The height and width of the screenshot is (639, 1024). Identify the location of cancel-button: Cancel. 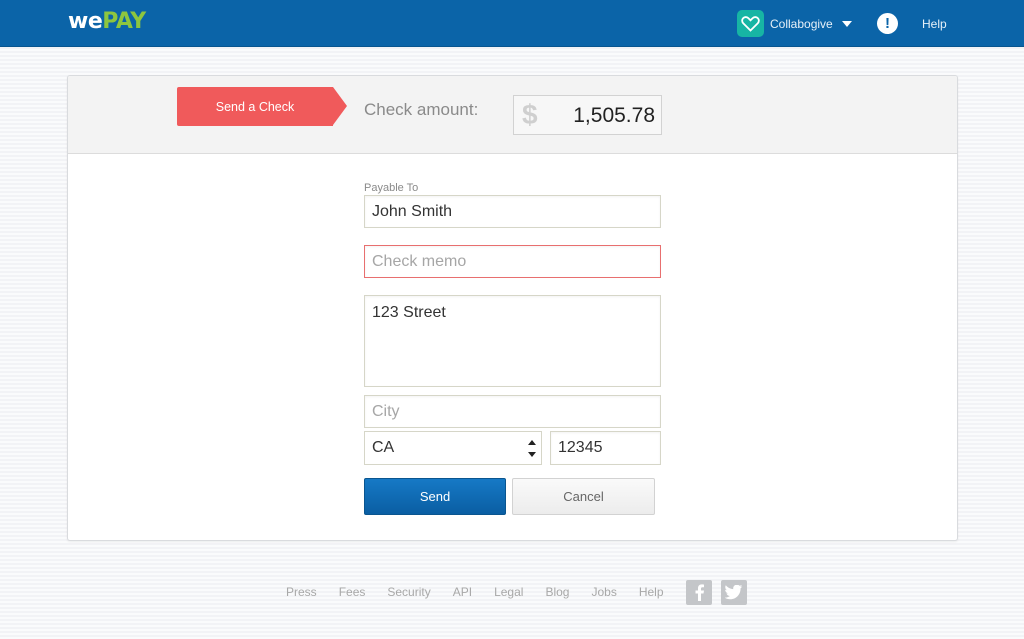
(583, 496).